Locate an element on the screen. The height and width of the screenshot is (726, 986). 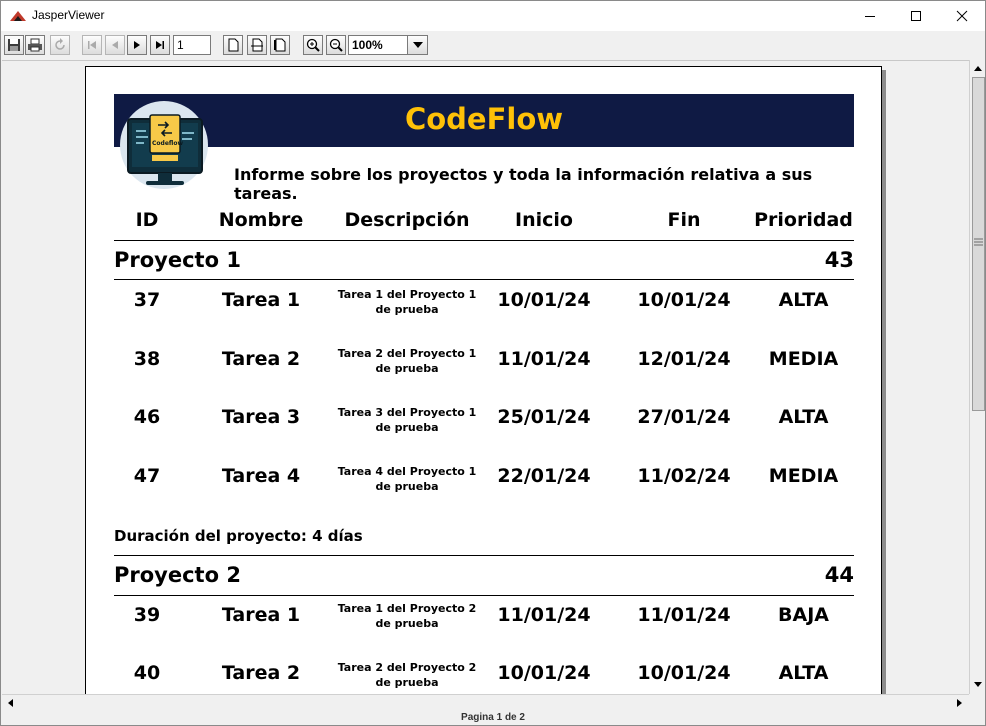
save-icon is located at coordinates (14, 45).